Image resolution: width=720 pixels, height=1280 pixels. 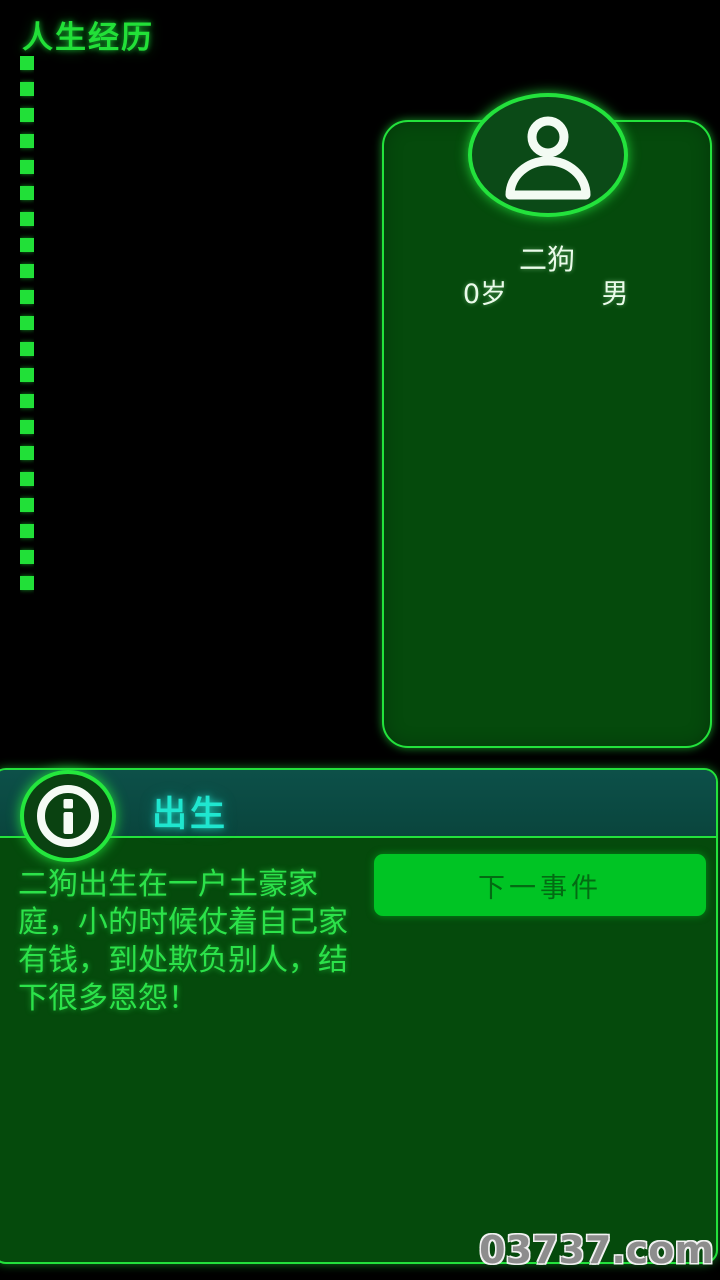 What do you see at coordinates (68, 816) in the screenshot?
I see `info-circle-icon` at bounding box center [68, 816].